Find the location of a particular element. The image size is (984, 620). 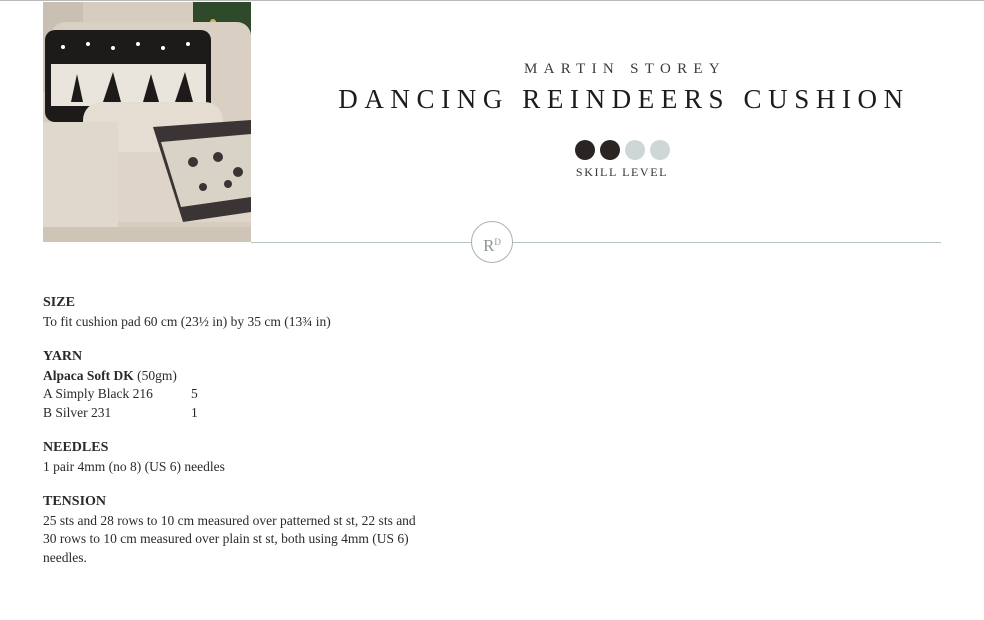

yarn-product: Alpaca Soft DK is located at coordinates (88, 375).